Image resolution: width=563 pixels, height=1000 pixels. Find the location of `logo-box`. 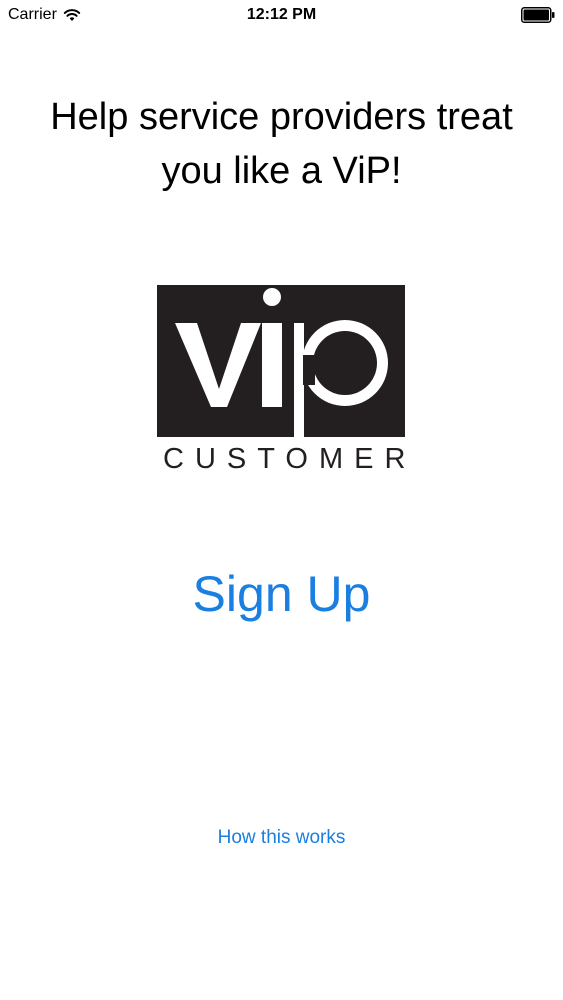

logo-box is located at coordinates (281, 361).